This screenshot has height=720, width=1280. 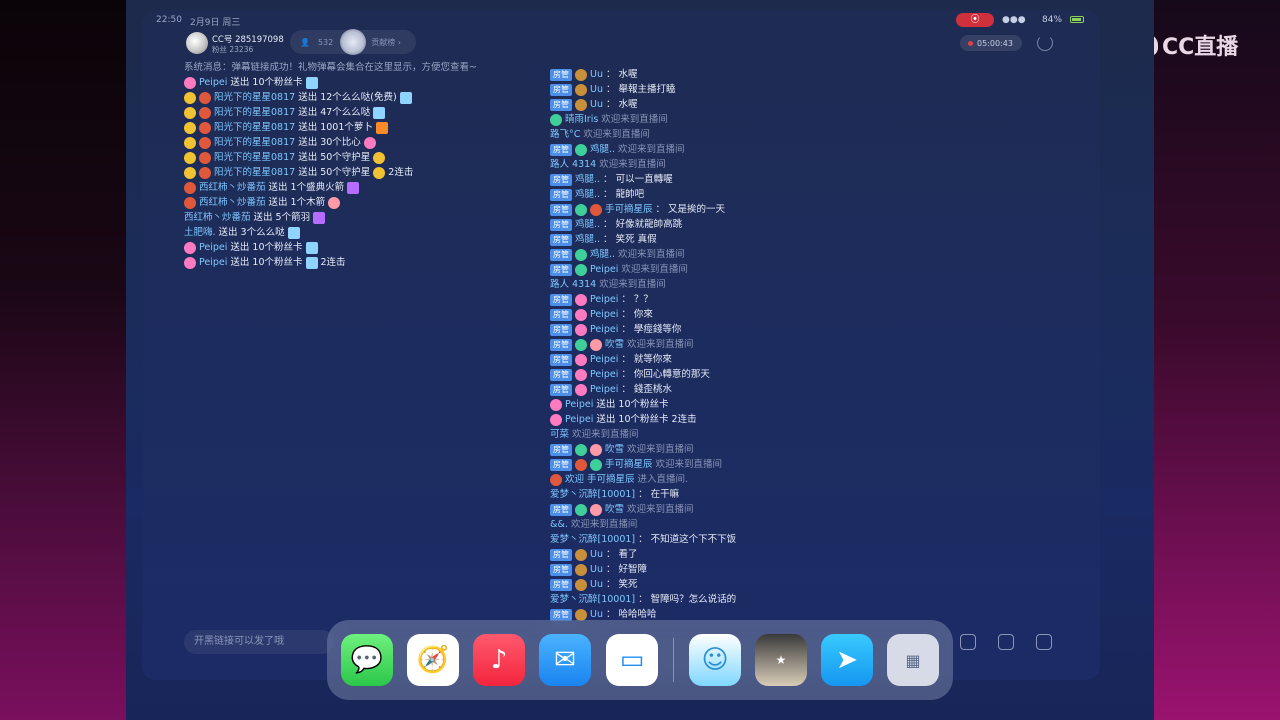 I want to click on app-library: ▦, so click(x=913, y=660).